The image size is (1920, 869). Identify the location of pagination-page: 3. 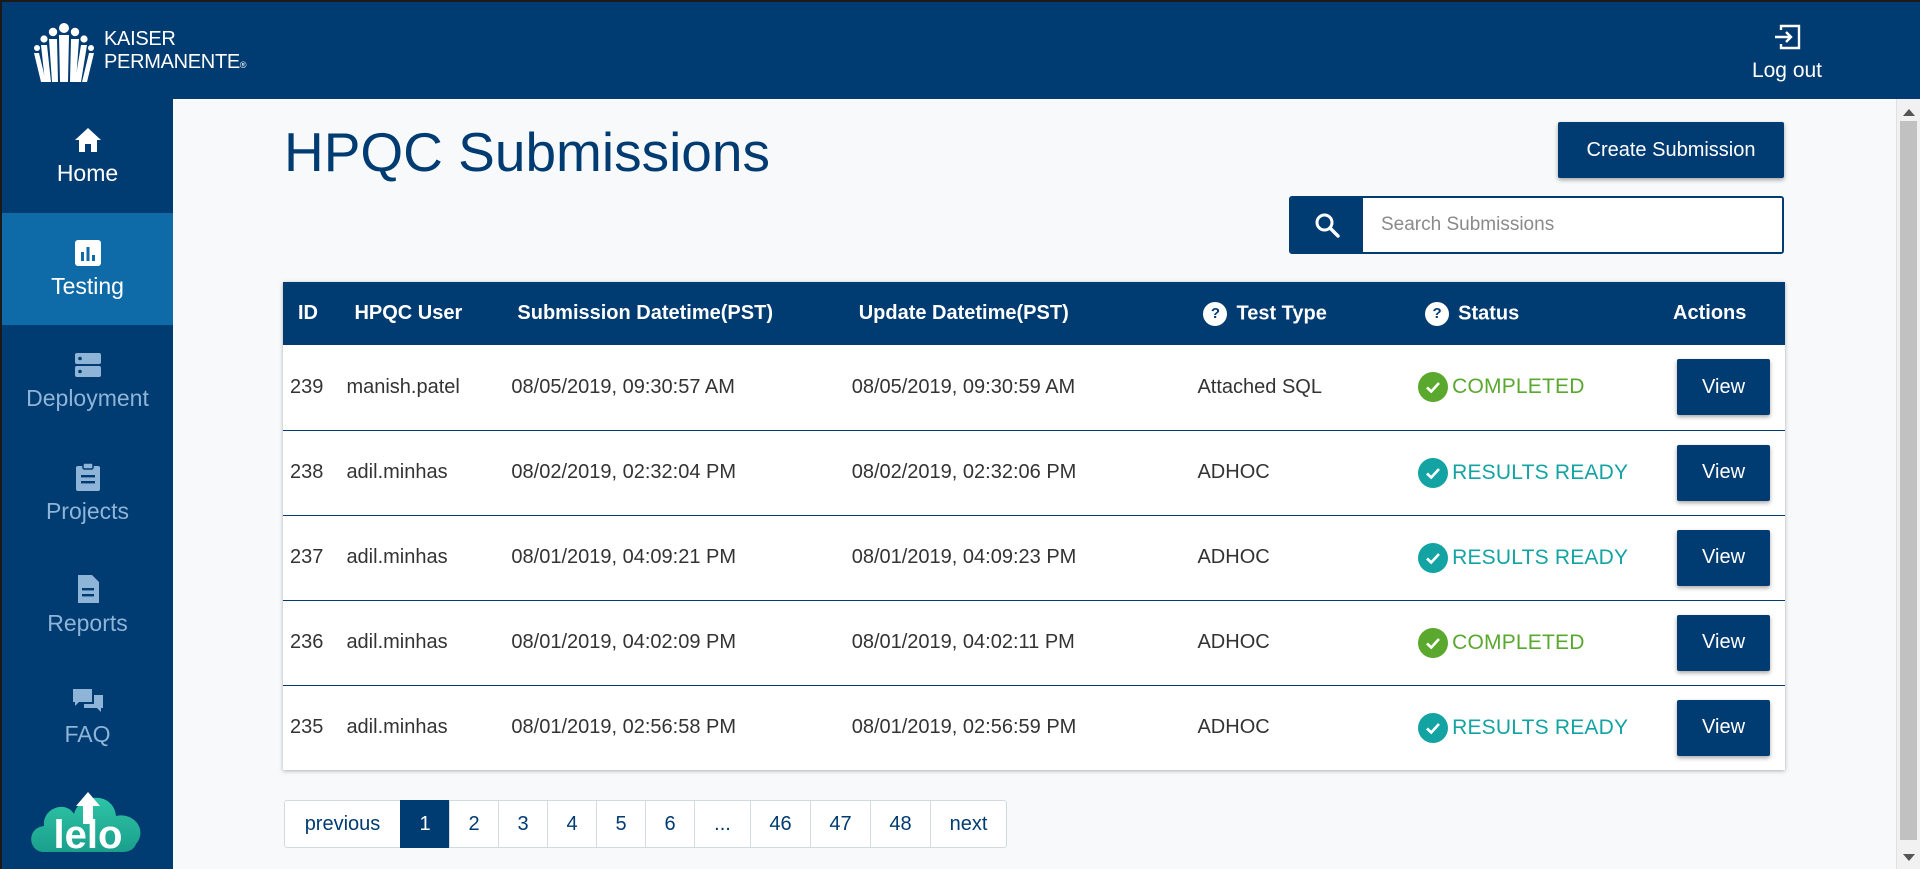
(523, 824).